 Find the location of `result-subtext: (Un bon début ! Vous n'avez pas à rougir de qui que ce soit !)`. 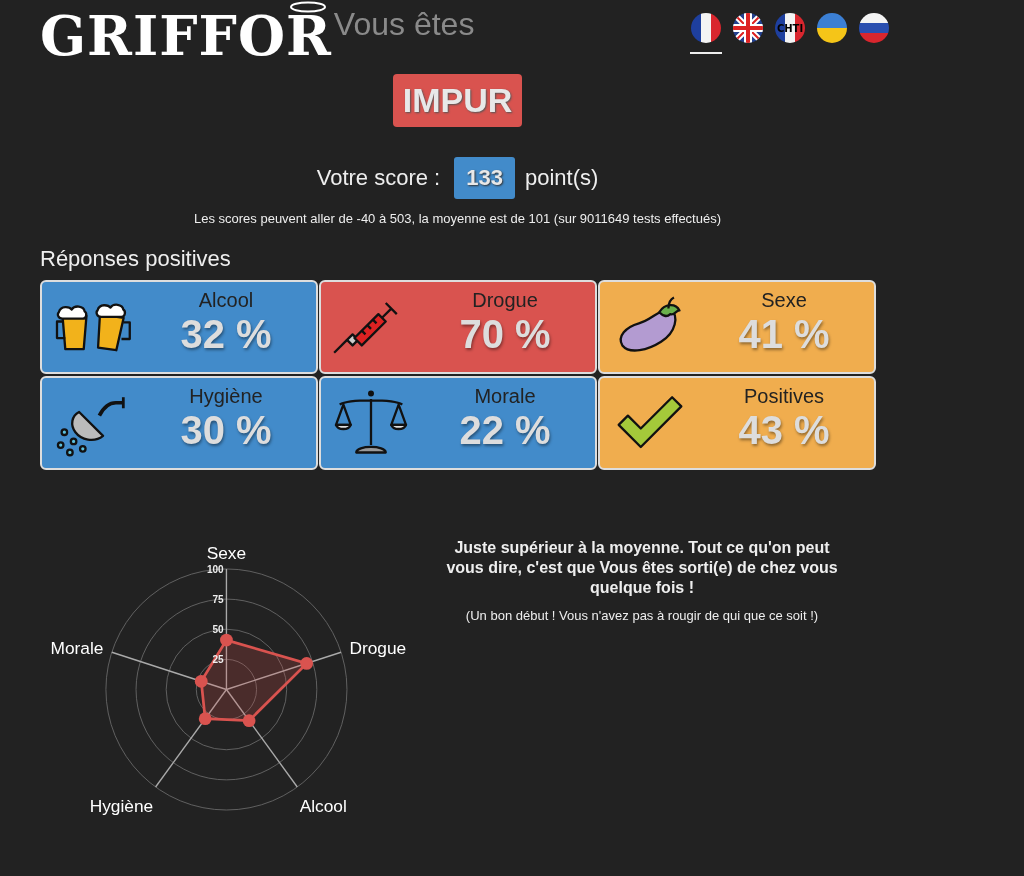

result-subtext: (Un bon début ! Vous n'avez pas à rougir de qui que ce soit !) is located at coordinates (642, 615).